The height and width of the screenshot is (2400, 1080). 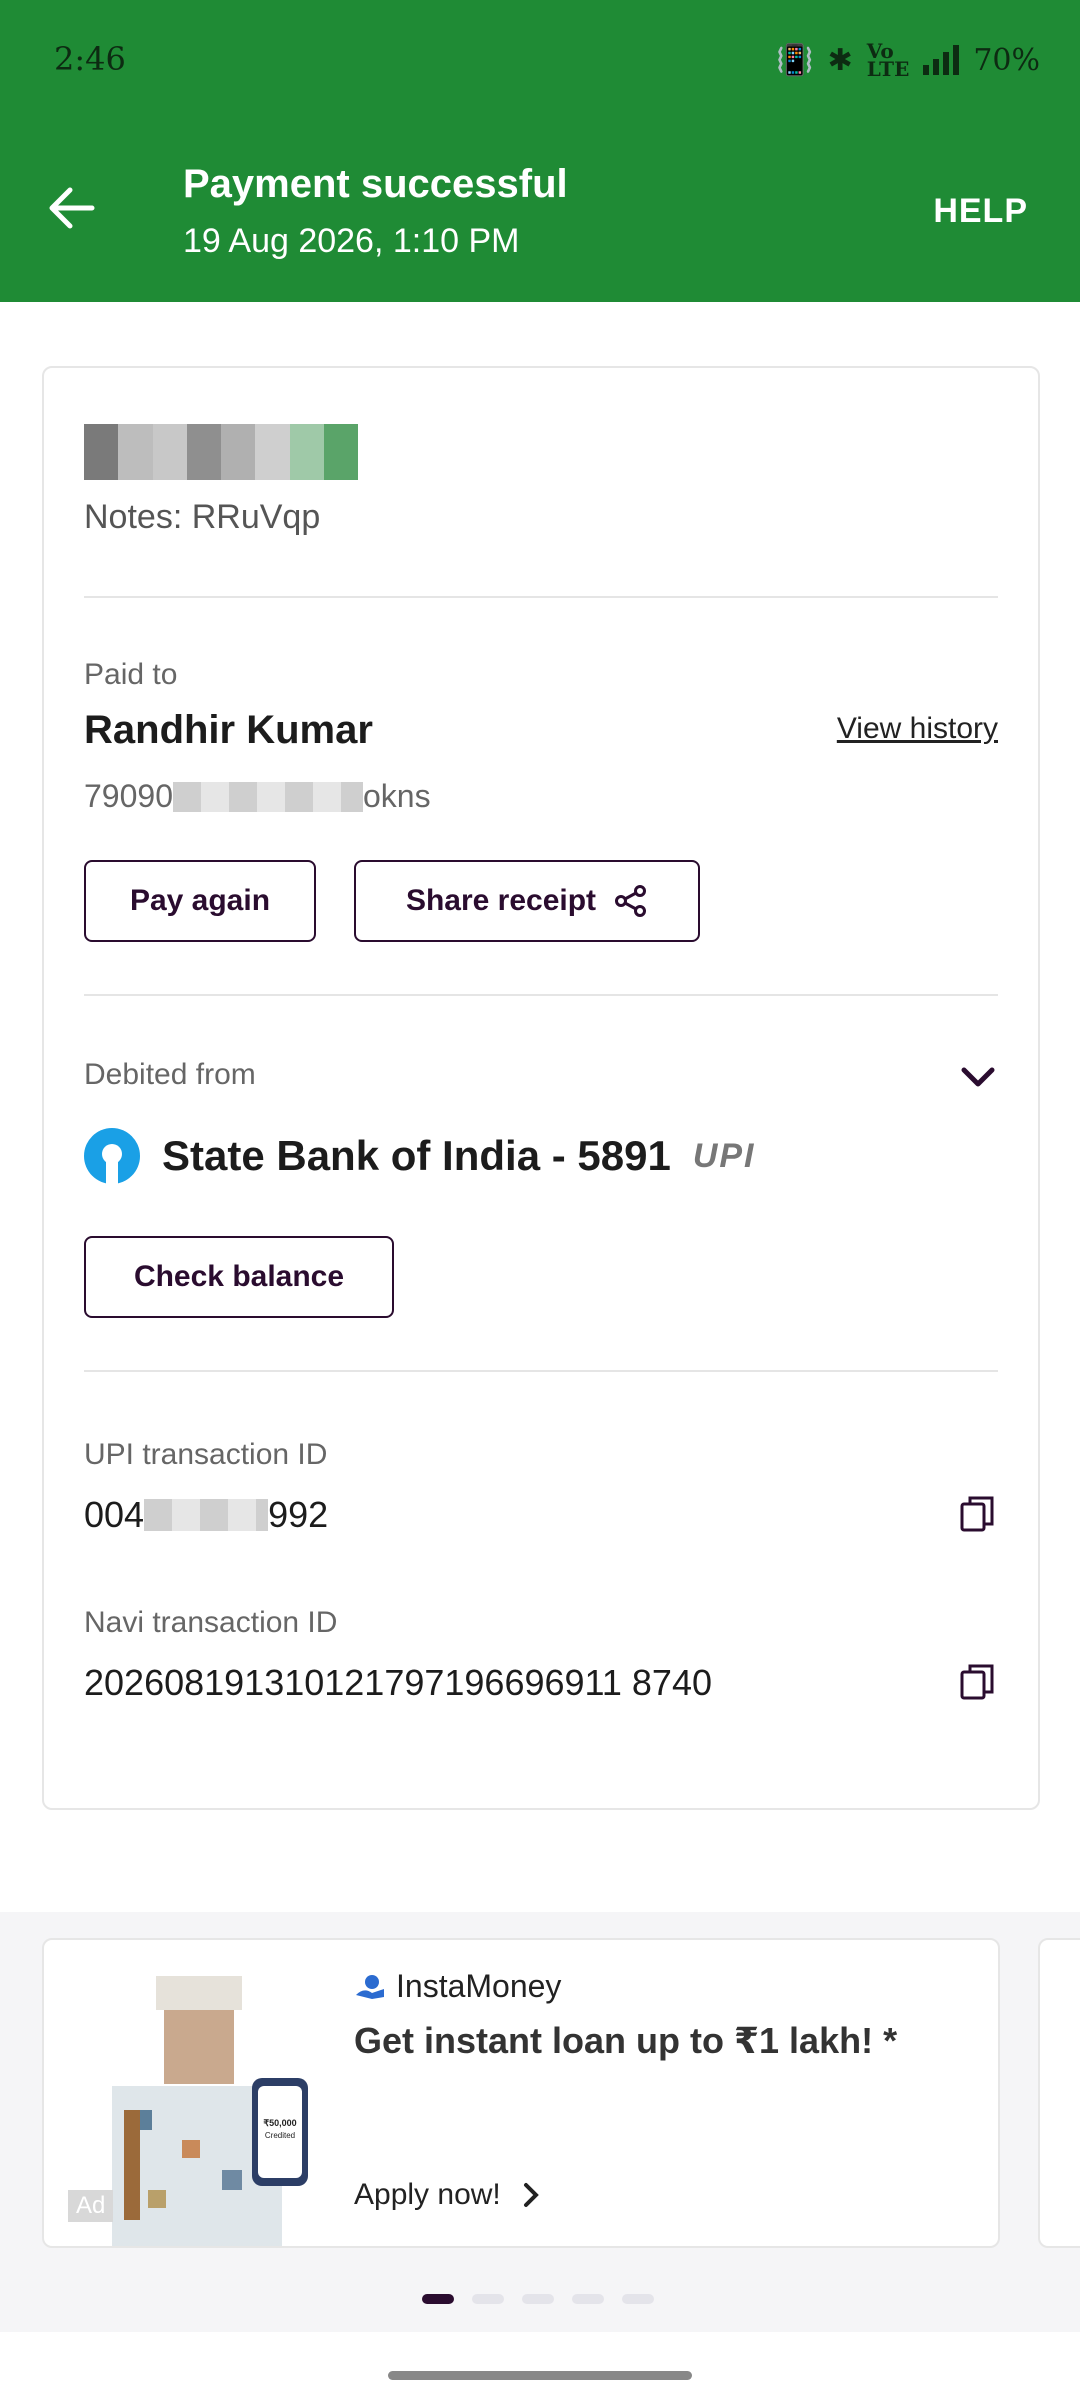 I want to click on upi-id-suffix: okns, so click(x=396, y=796).